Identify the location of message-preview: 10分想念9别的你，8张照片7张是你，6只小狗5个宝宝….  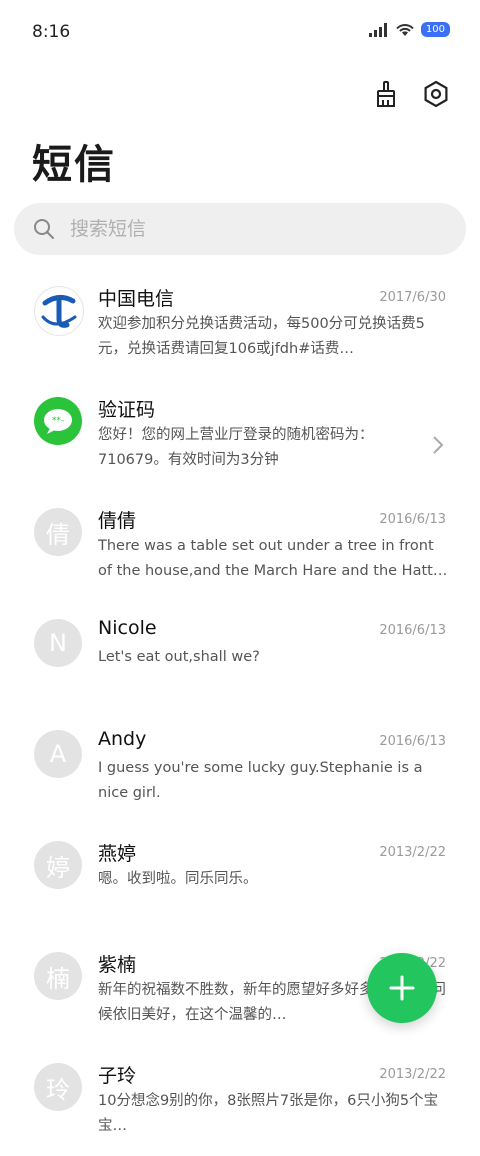
(268, 1113).